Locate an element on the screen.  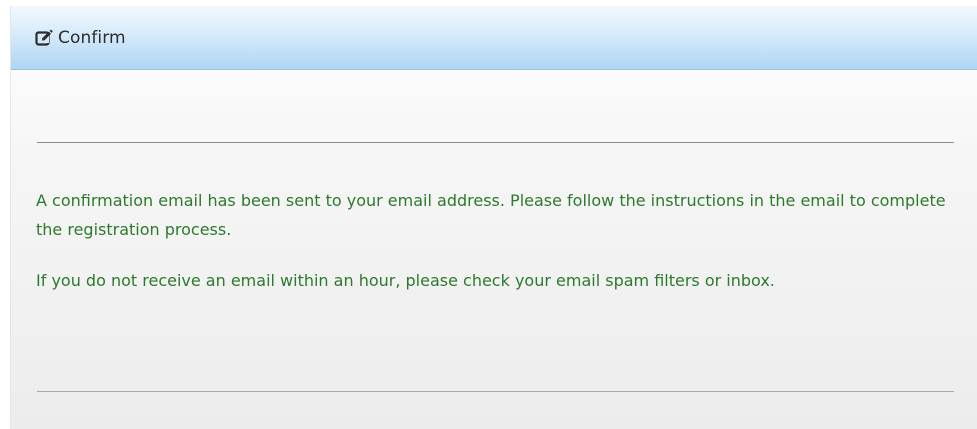
divider-bottom is located at coordinates (495, 391).